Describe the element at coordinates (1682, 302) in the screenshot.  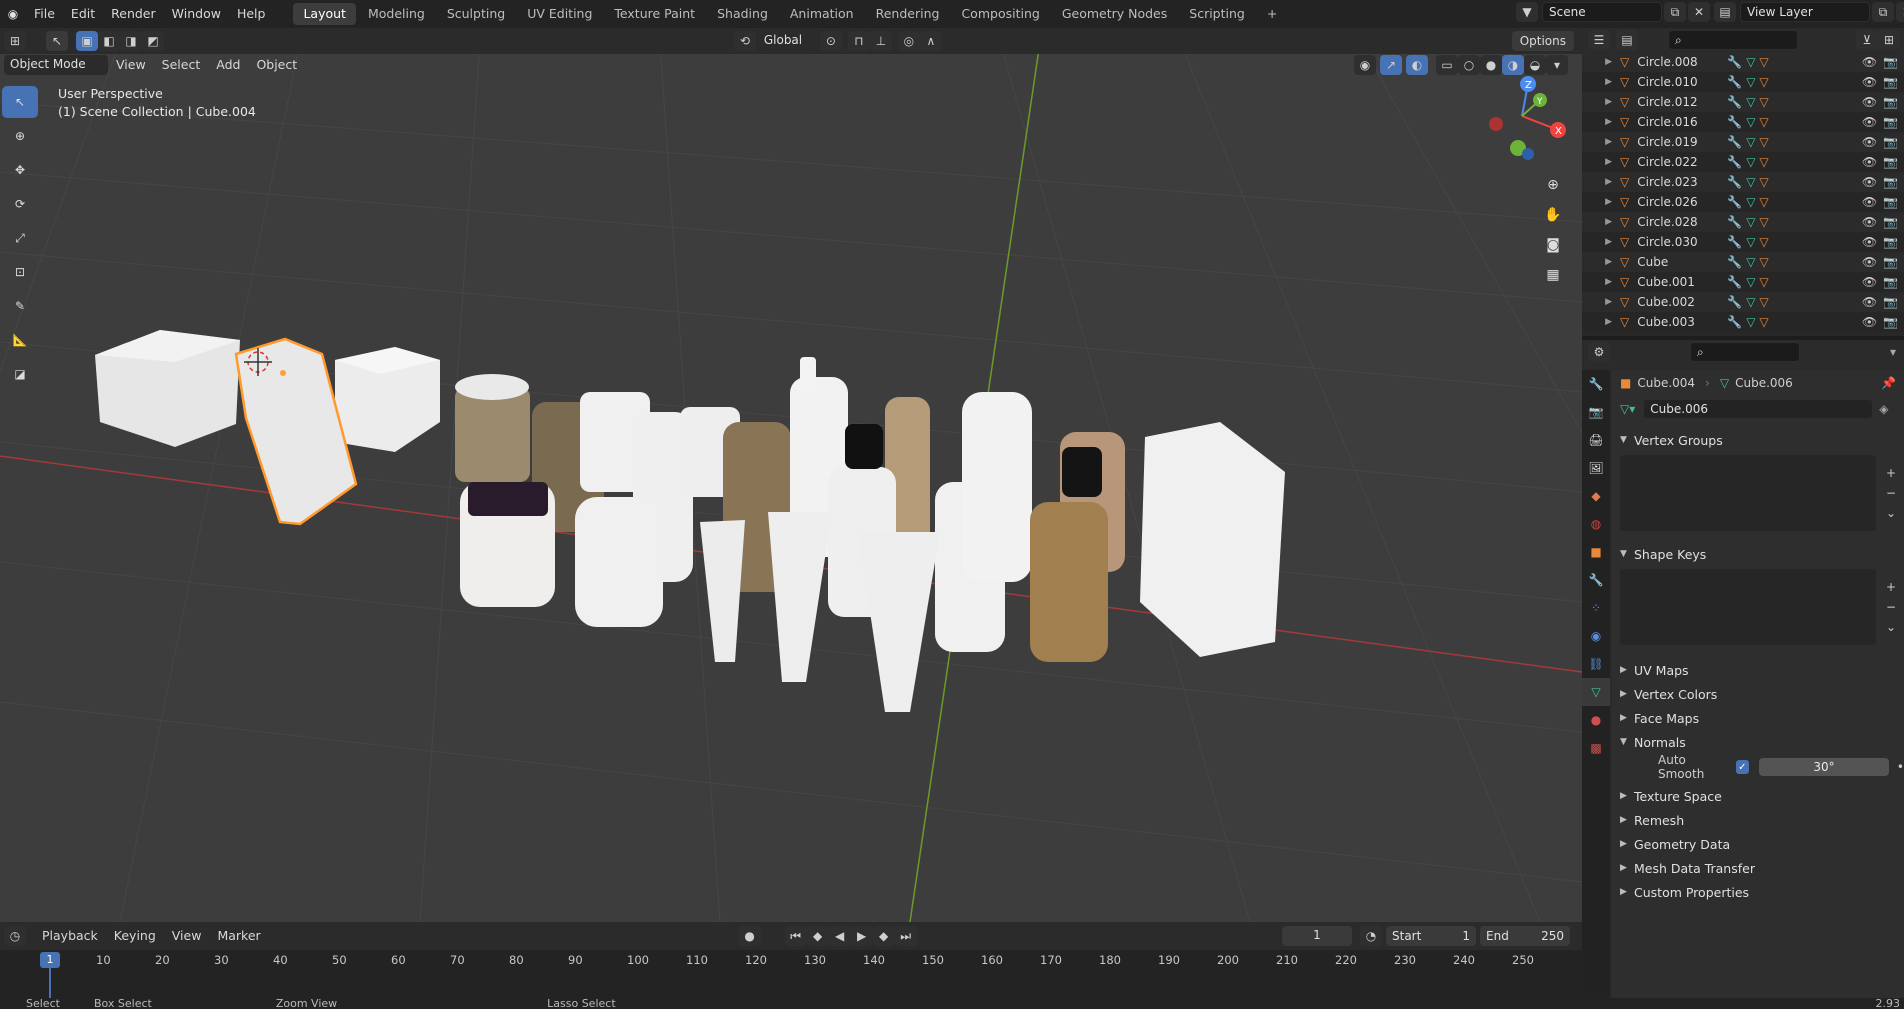
I see `outliner-item-name: Cube.002` at that location.